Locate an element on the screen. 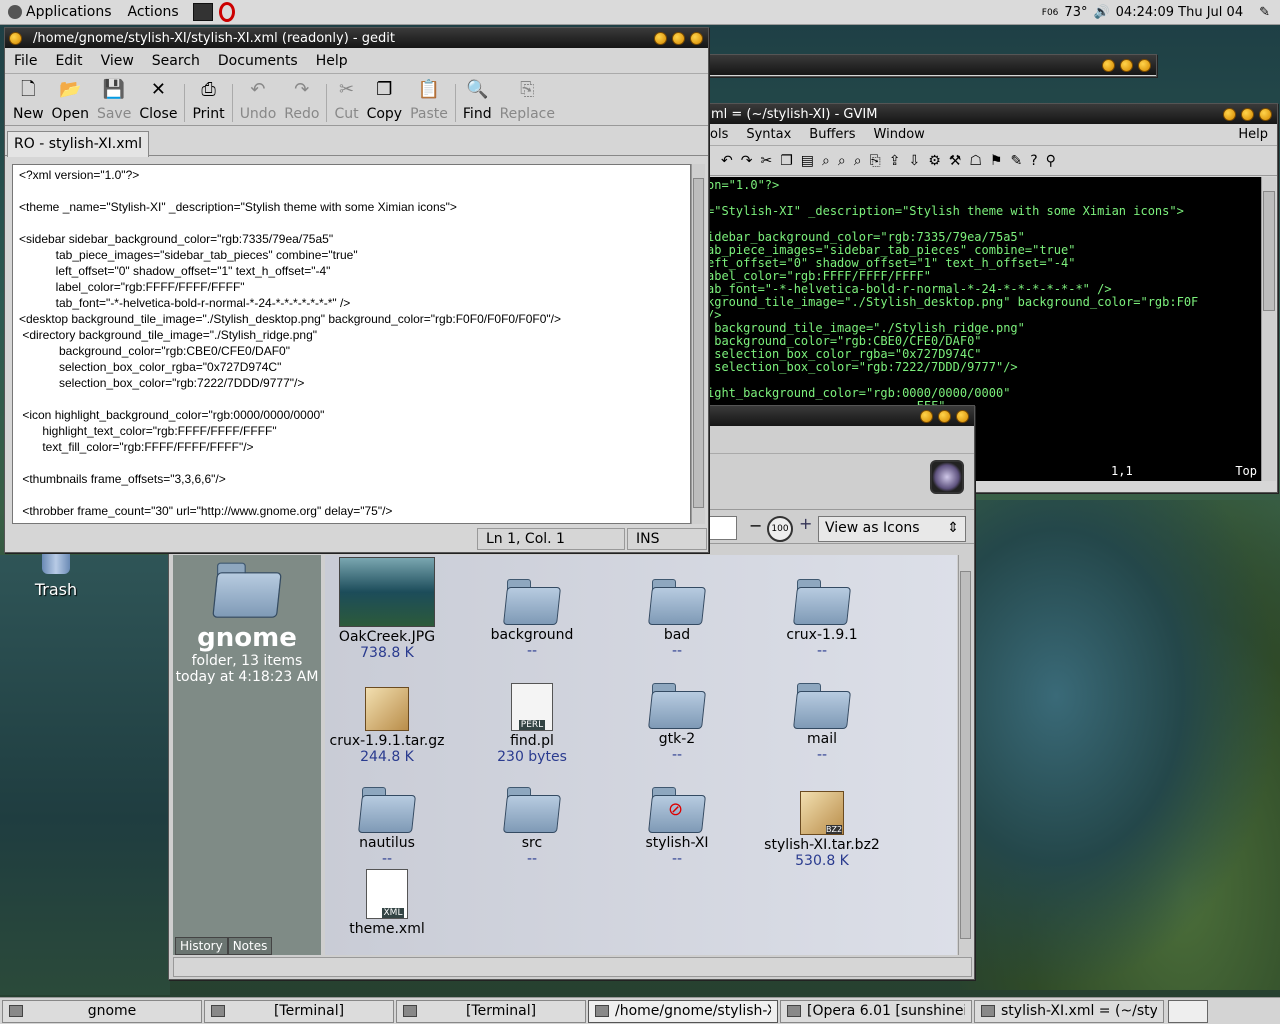 The height and width of the screenshot is (1024, 1280). taskbar-button: stylish-XI.xml = (~/stylish- is located at coordinates (1069, 1011).